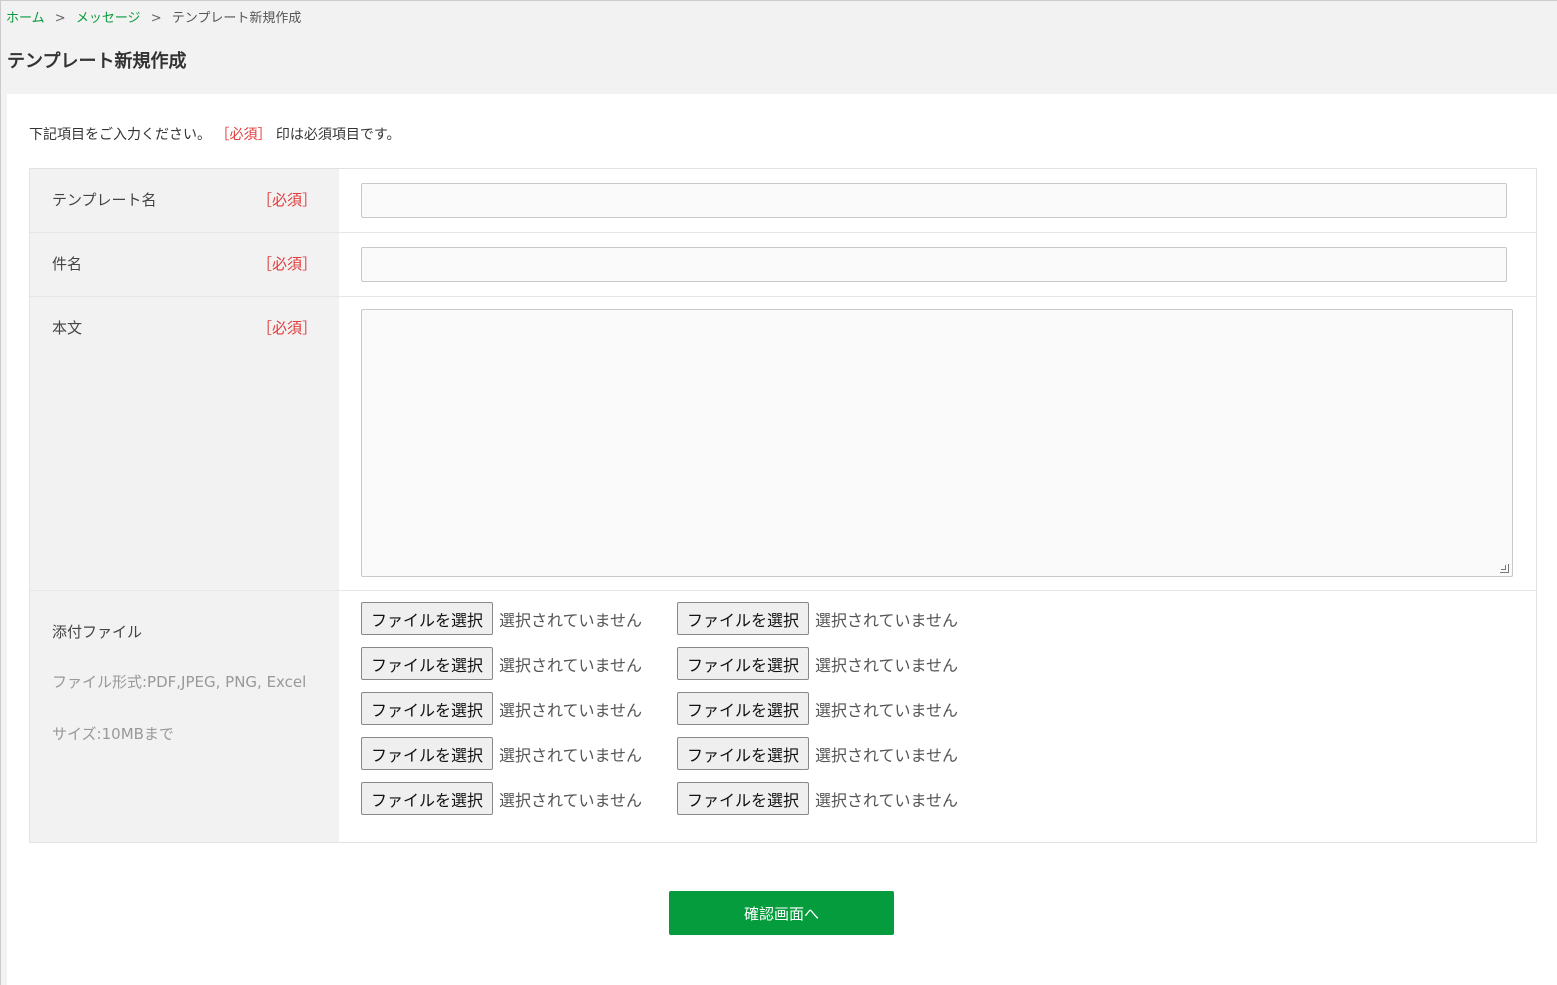 The width and height of the screenshot is (1557, 985). Describe the element at coordinates (184, 200) in the screenshot. I see `label-cell: テンプレート名 ［必須］` at that location.